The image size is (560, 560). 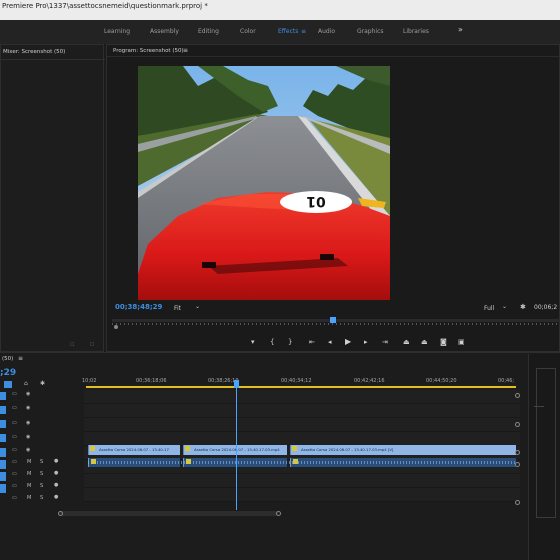 What do you see at coordinates (169, 513) in the screenshot?
I see `horizontal-scrollbar` at bounding box center [169, 513].